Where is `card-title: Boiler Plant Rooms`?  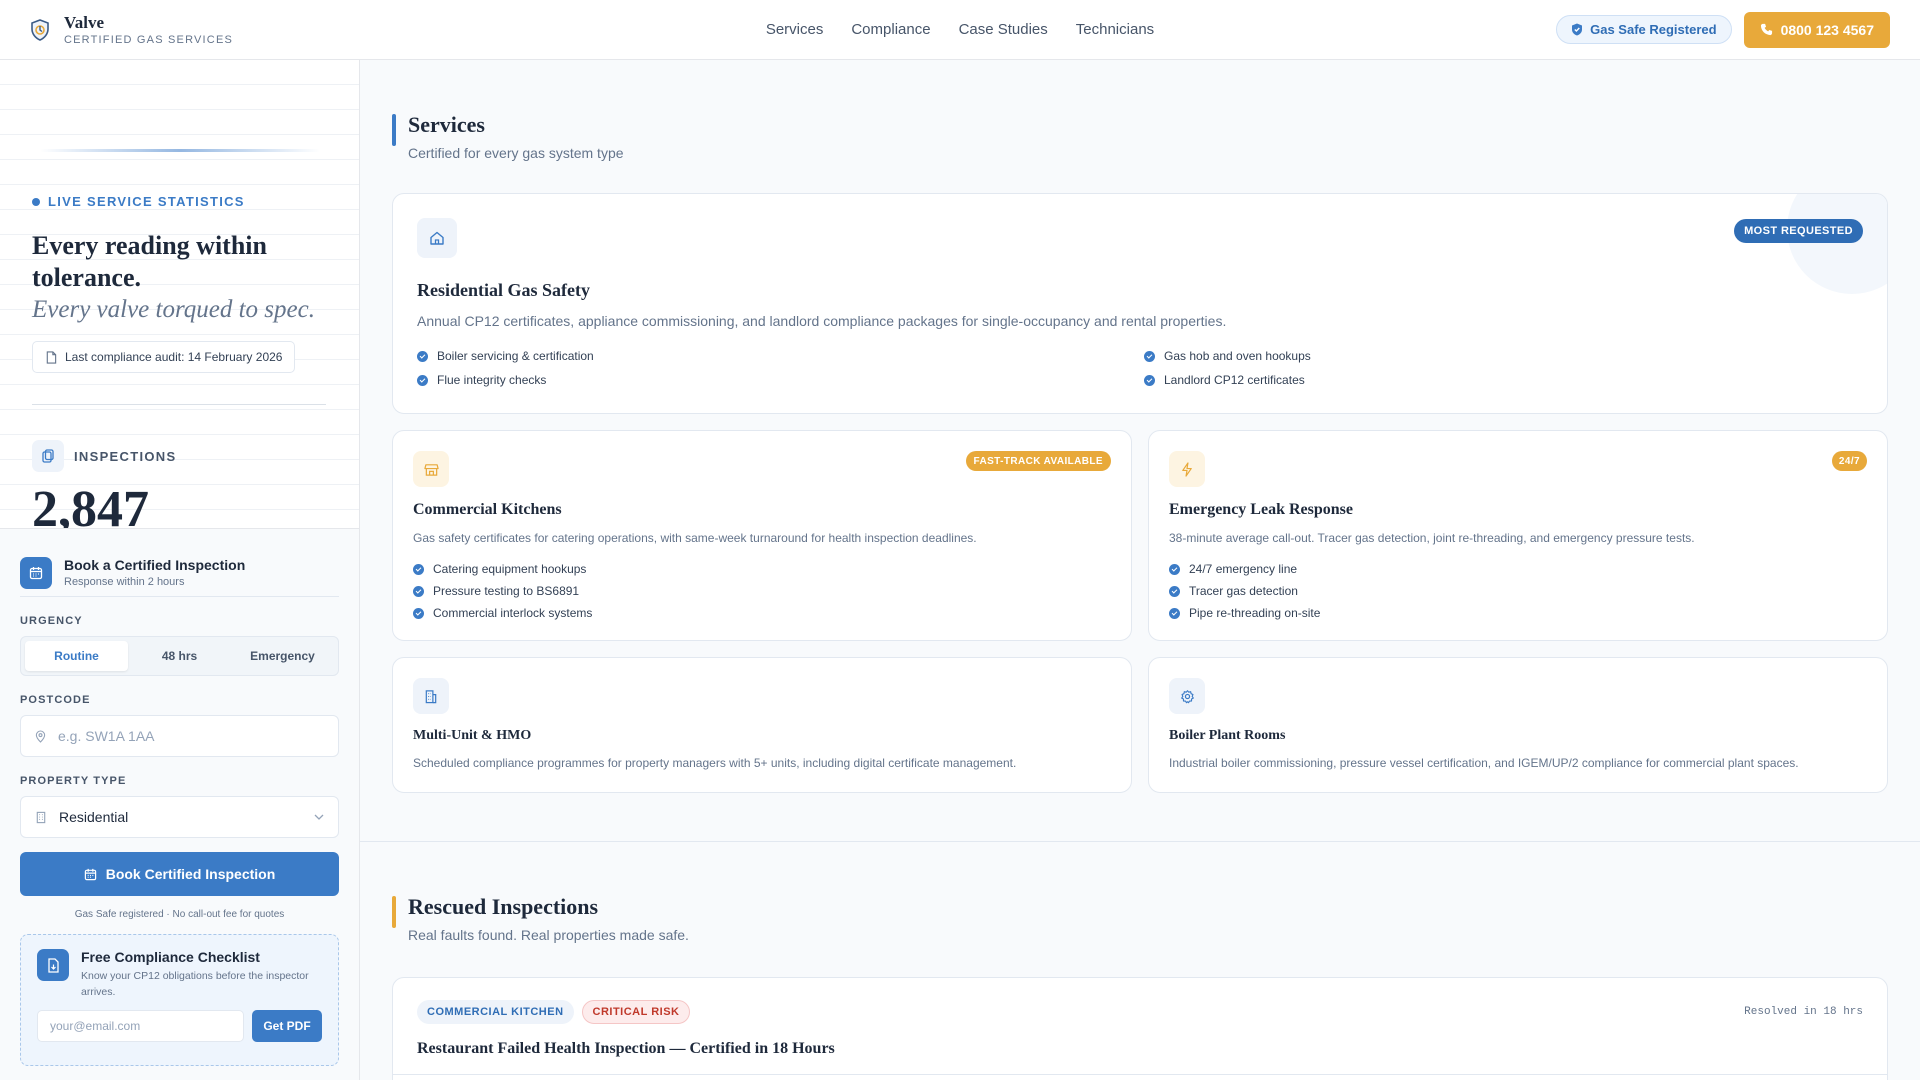
card-title: Boiler Plant Rooms is located at coordinates (1227, 735).